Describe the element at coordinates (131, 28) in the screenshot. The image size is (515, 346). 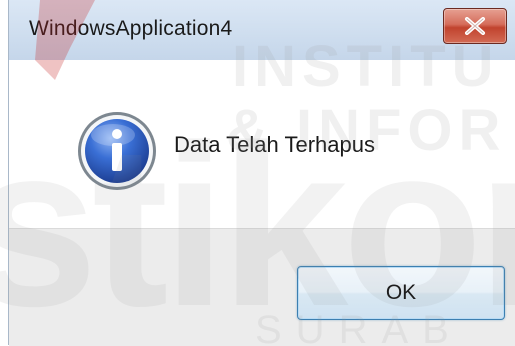
I see `window-title: WindowsApplication4` at that location.